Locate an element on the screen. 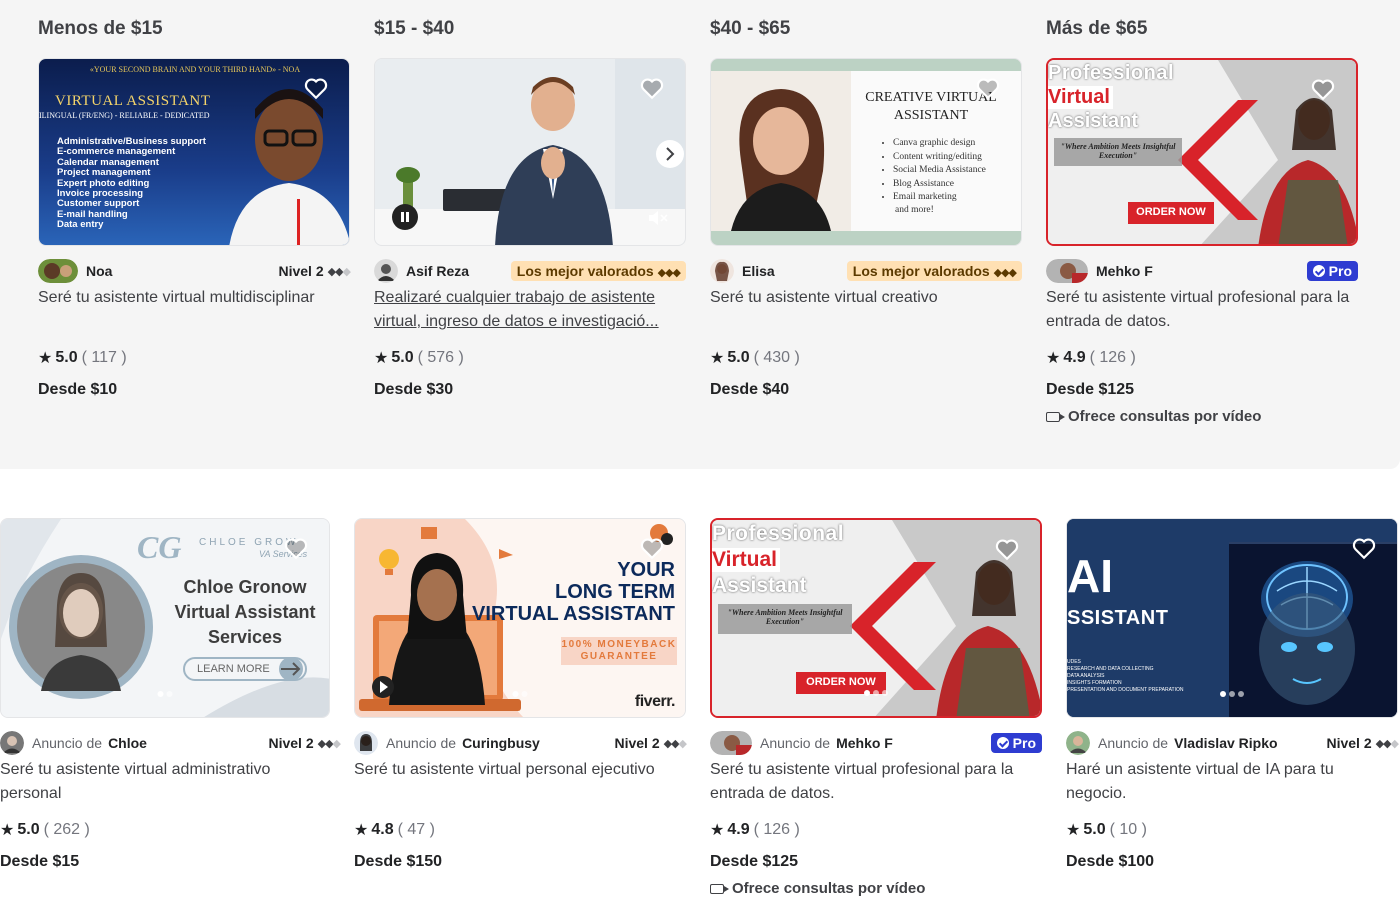 The height and width of the screenshot is (901, 1400). fiverr-logo: fiverr. is located at coordinates (655, 701).